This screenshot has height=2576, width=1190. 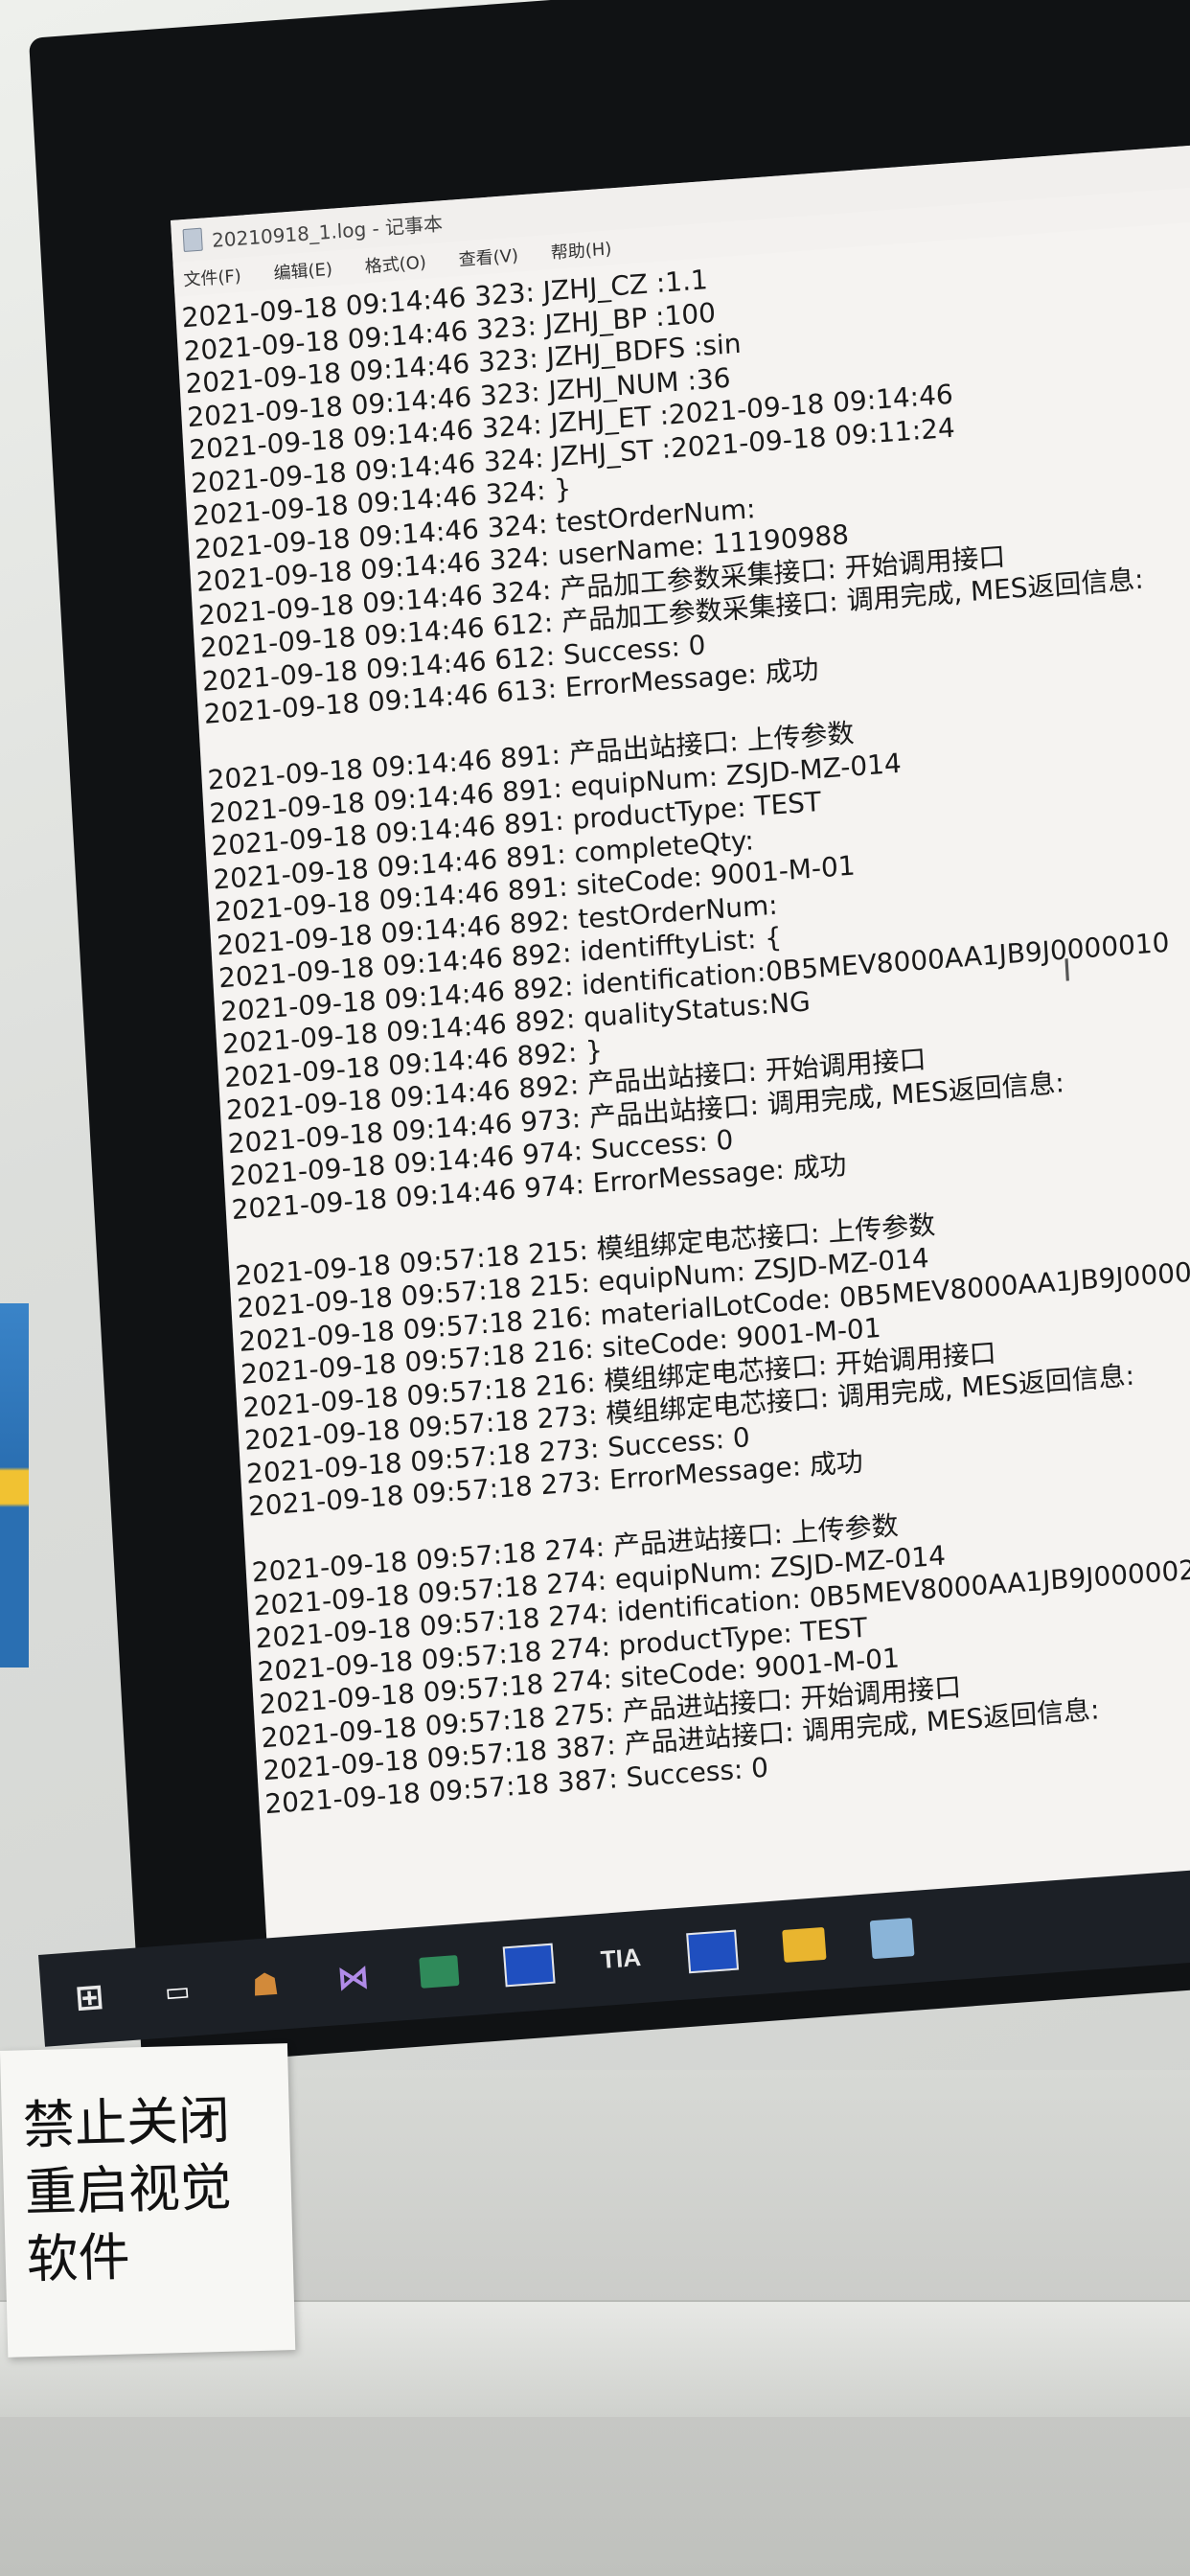 I want to click on green-app-icon, so click(x=440, y=1972).